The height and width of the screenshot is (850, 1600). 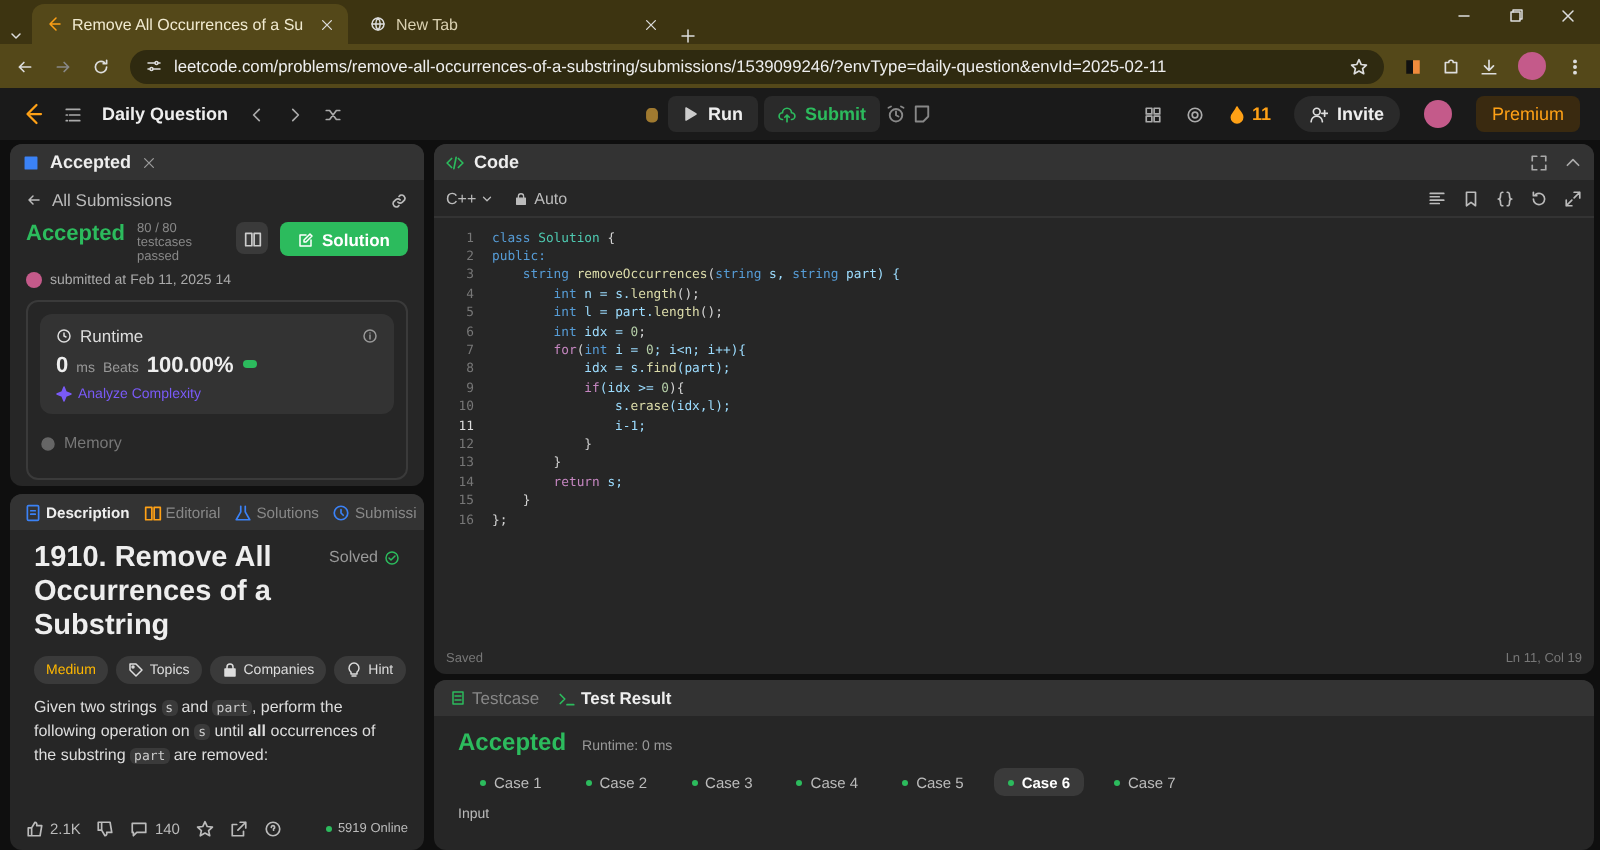 What do you see at coordinates (33, 512) in the screenshot?
I see `document-icon` at bounding box center [33, 512].